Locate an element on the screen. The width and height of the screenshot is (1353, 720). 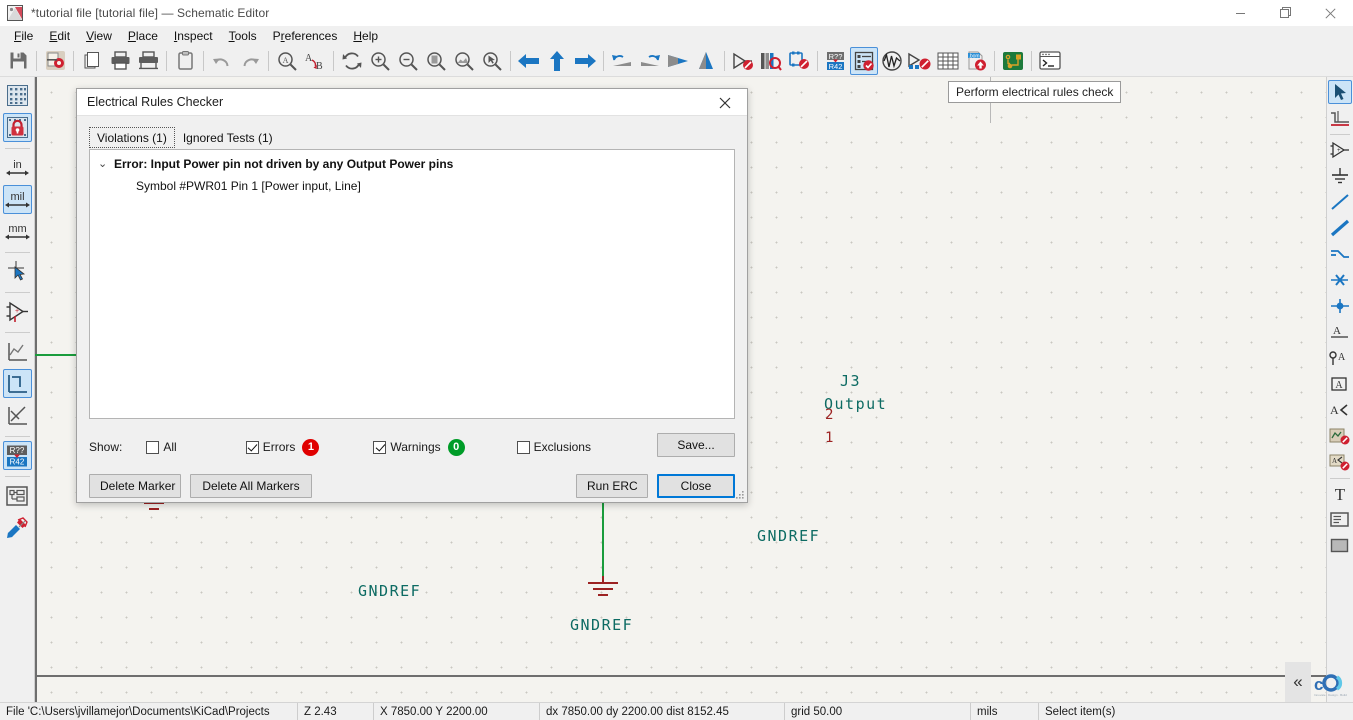
menu-file: File is located at coordinates (23, 36).